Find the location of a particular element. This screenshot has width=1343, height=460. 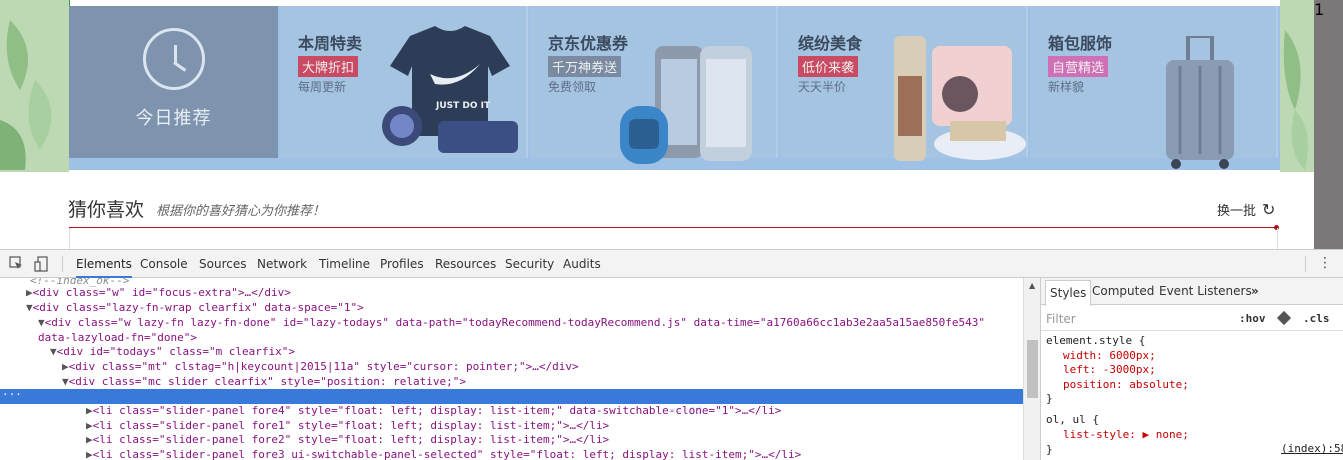

tab-sources: Sources is located at coordinates (222, 264).